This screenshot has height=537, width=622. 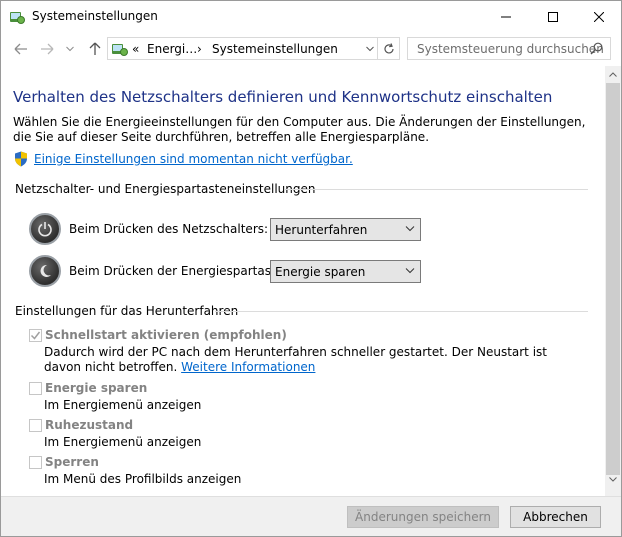 I want to click on search-box: Systemsteuerung durchsuchen, so click(x=509, y=48).